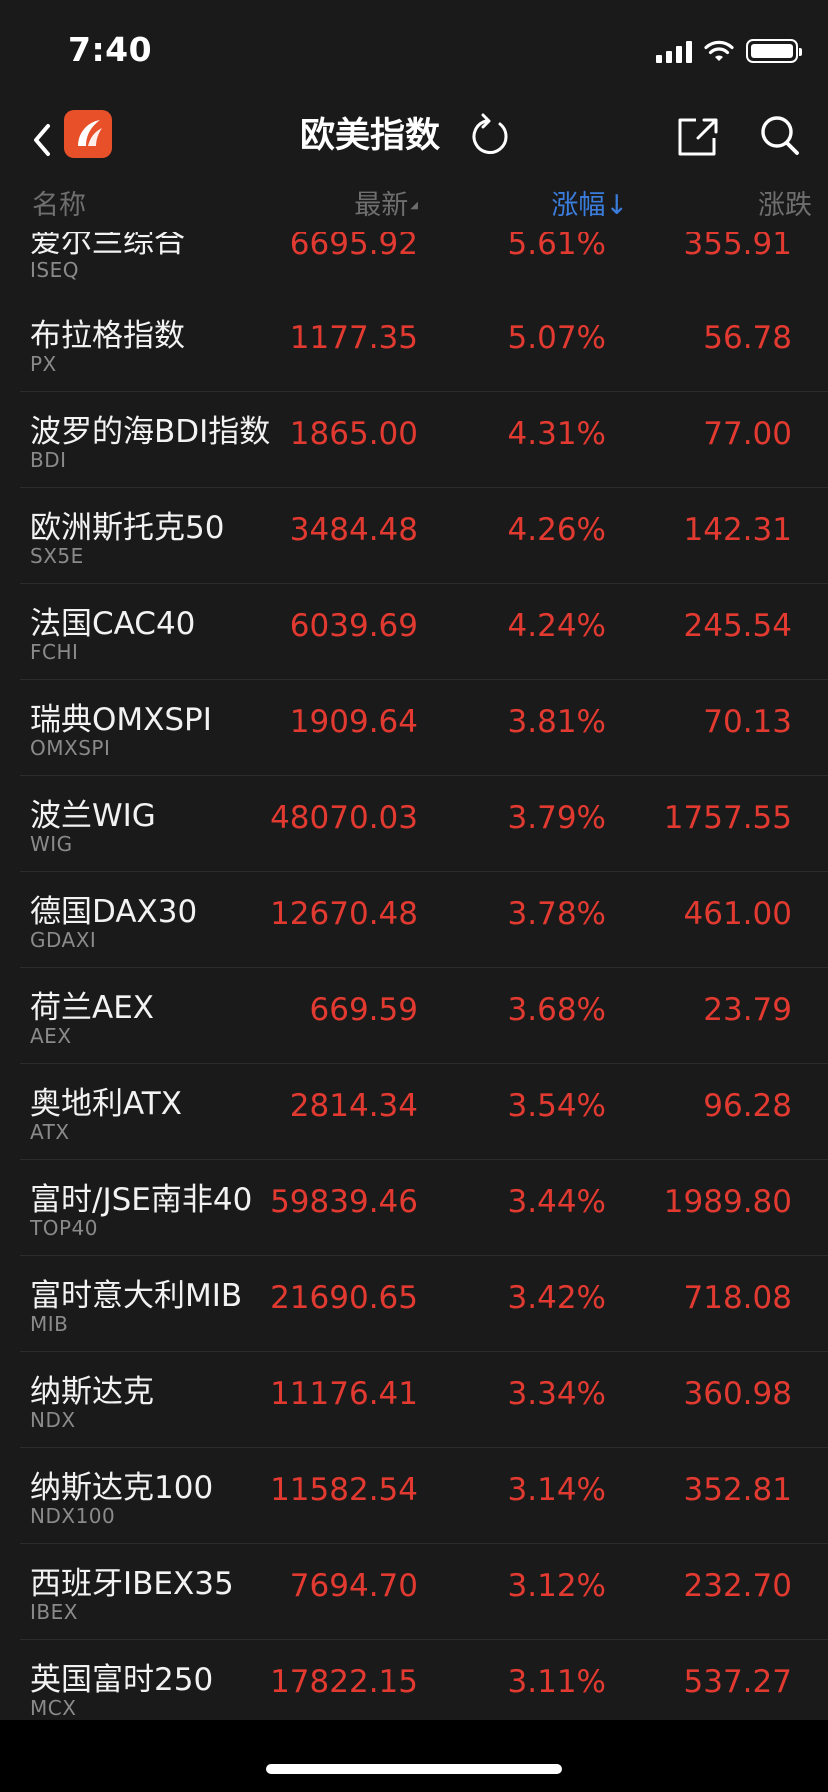 The height and width of the screenshot is (1792, 828). Describe the element at coordinates (54, 270) in the screenshot. I see `index-code: ISEQ` at that location.